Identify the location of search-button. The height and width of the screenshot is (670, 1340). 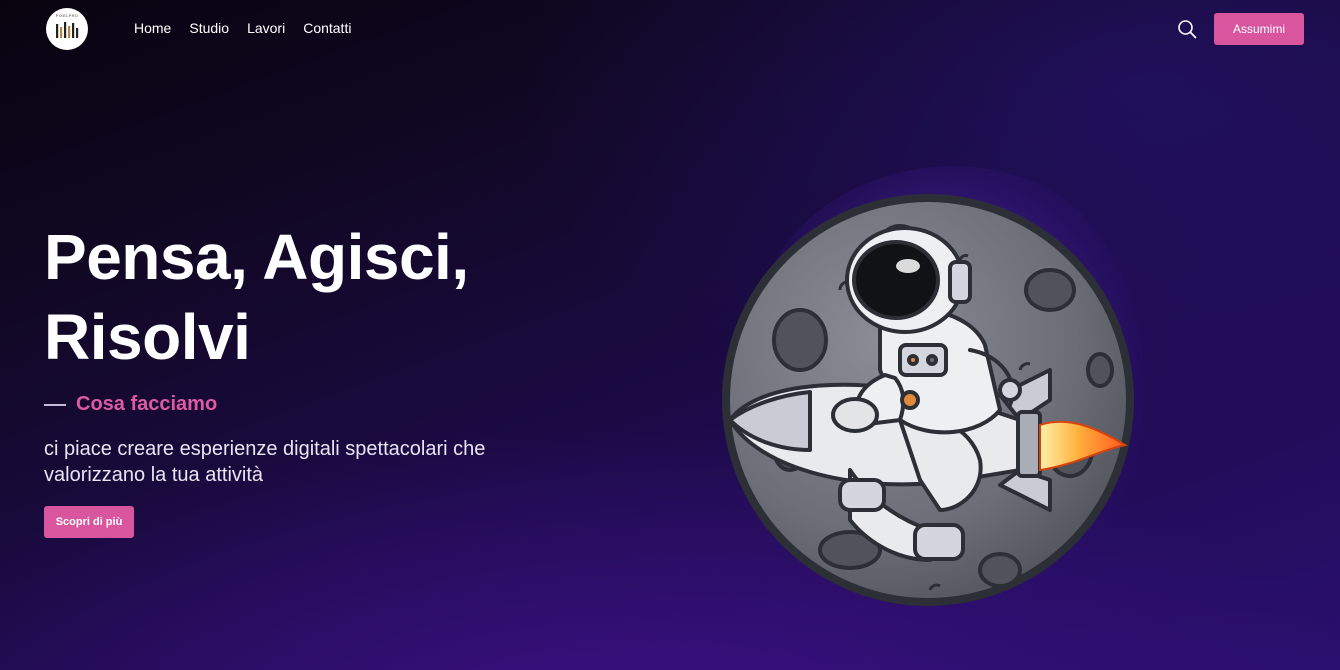
(1187, 29).